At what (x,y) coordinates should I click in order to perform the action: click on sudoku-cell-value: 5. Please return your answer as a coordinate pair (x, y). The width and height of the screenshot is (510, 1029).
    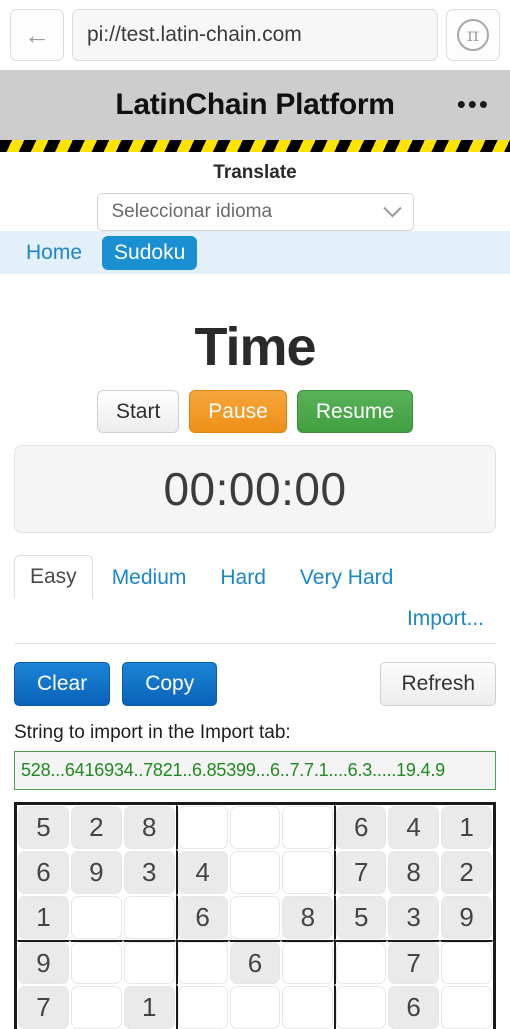
    Looking at the image, I should click on (361, 918).